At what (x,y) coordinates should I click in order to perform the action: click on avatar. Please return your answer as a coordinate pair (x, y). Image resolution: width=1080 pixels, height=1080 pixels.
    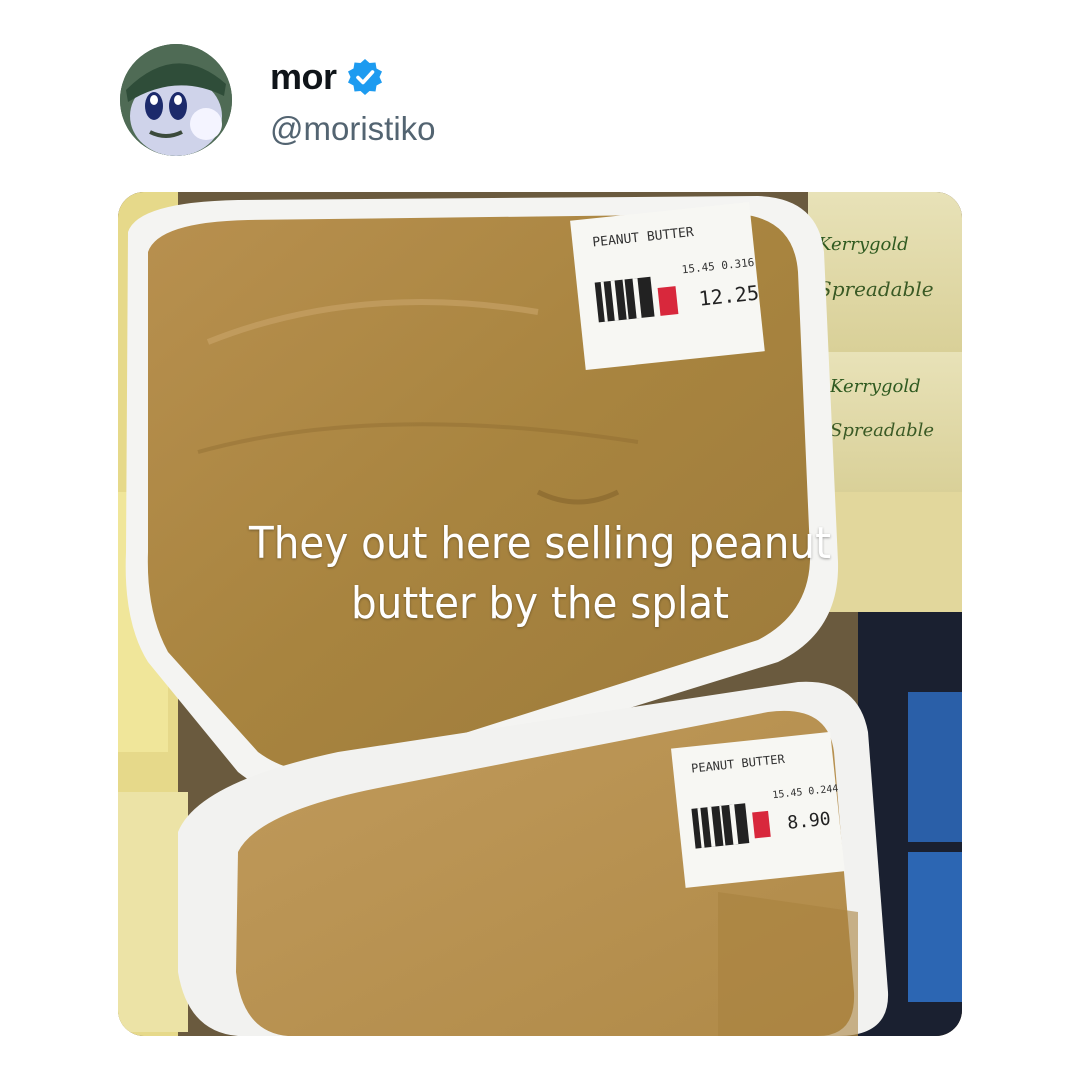
    Looking at the image, I should click on (176, 100).